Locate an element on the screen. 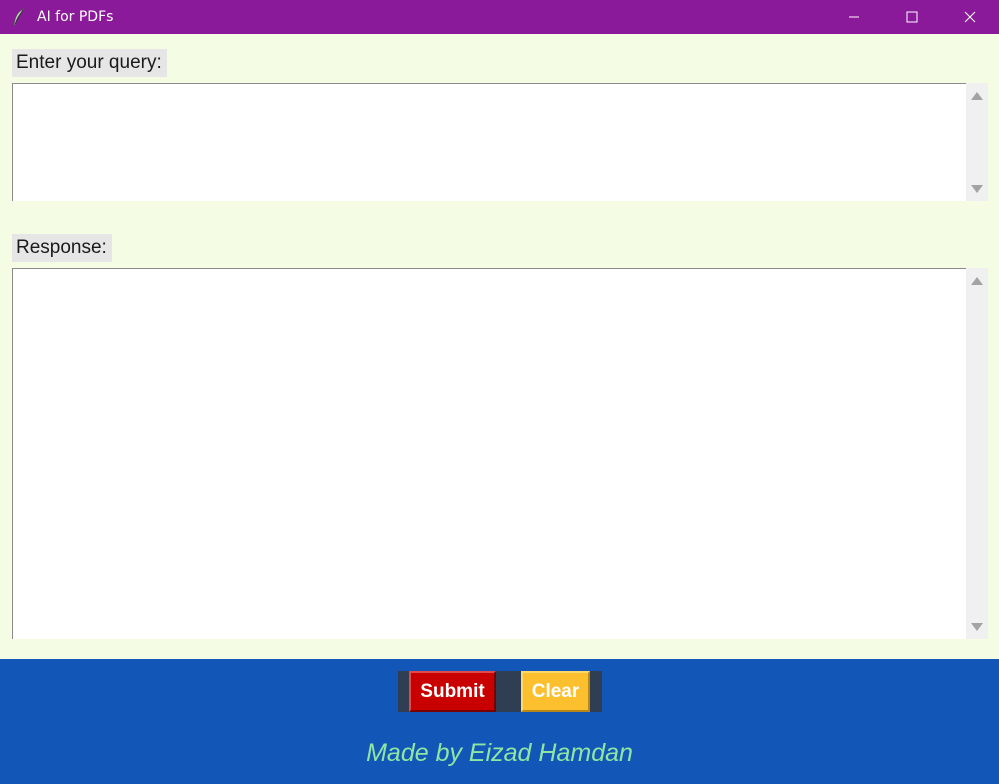 This screenshot has height=784, width=999. close-button is located at coordinates (970, 17).